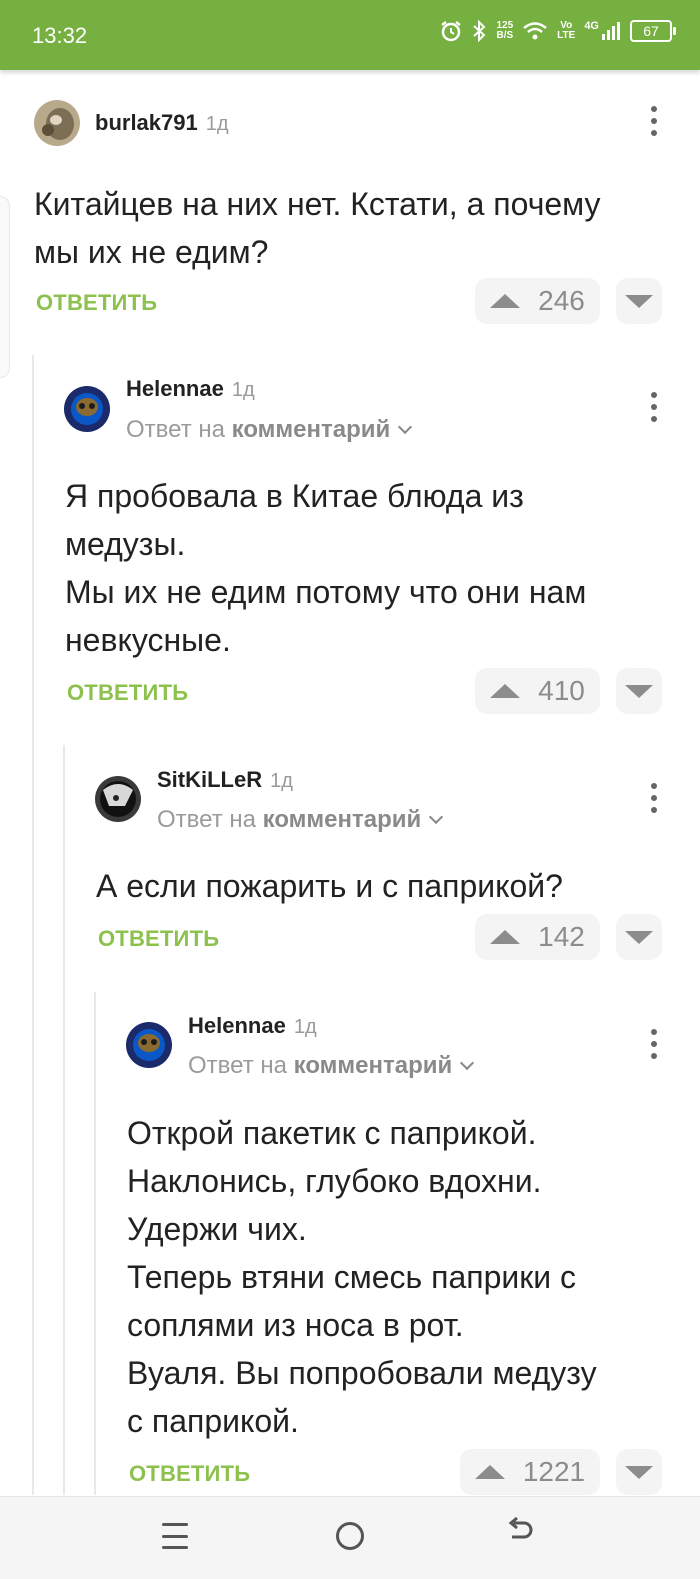  What do you see at coordinates (535, 31) in the screenshot?
I see `wifi-icon` at bounding box center [535, 31].